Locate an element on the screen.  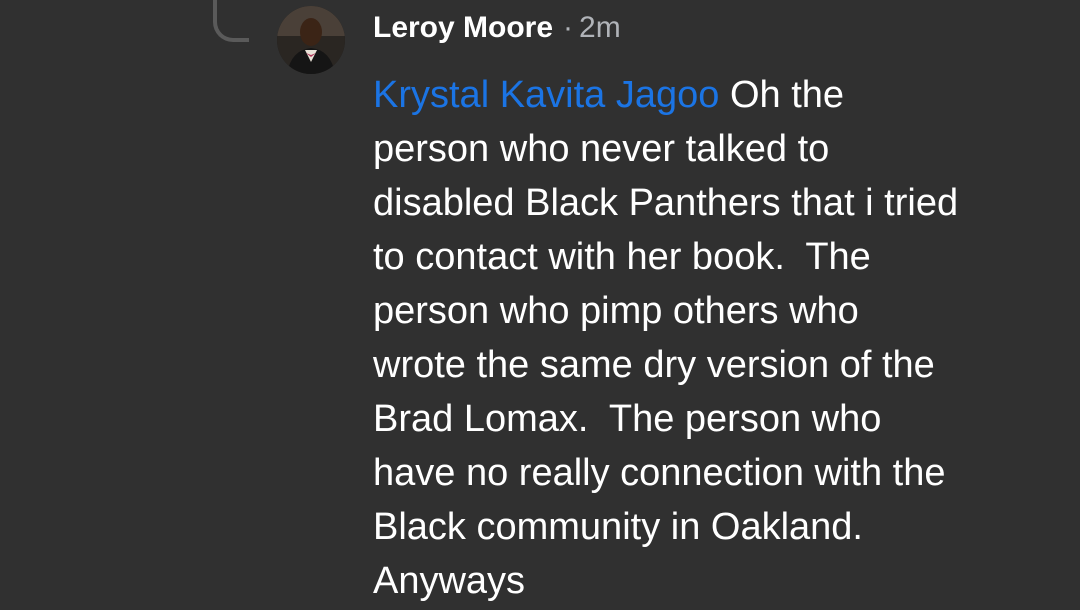
comment-header: Leroy Moore · 2m is located at coordinates (497, 28).